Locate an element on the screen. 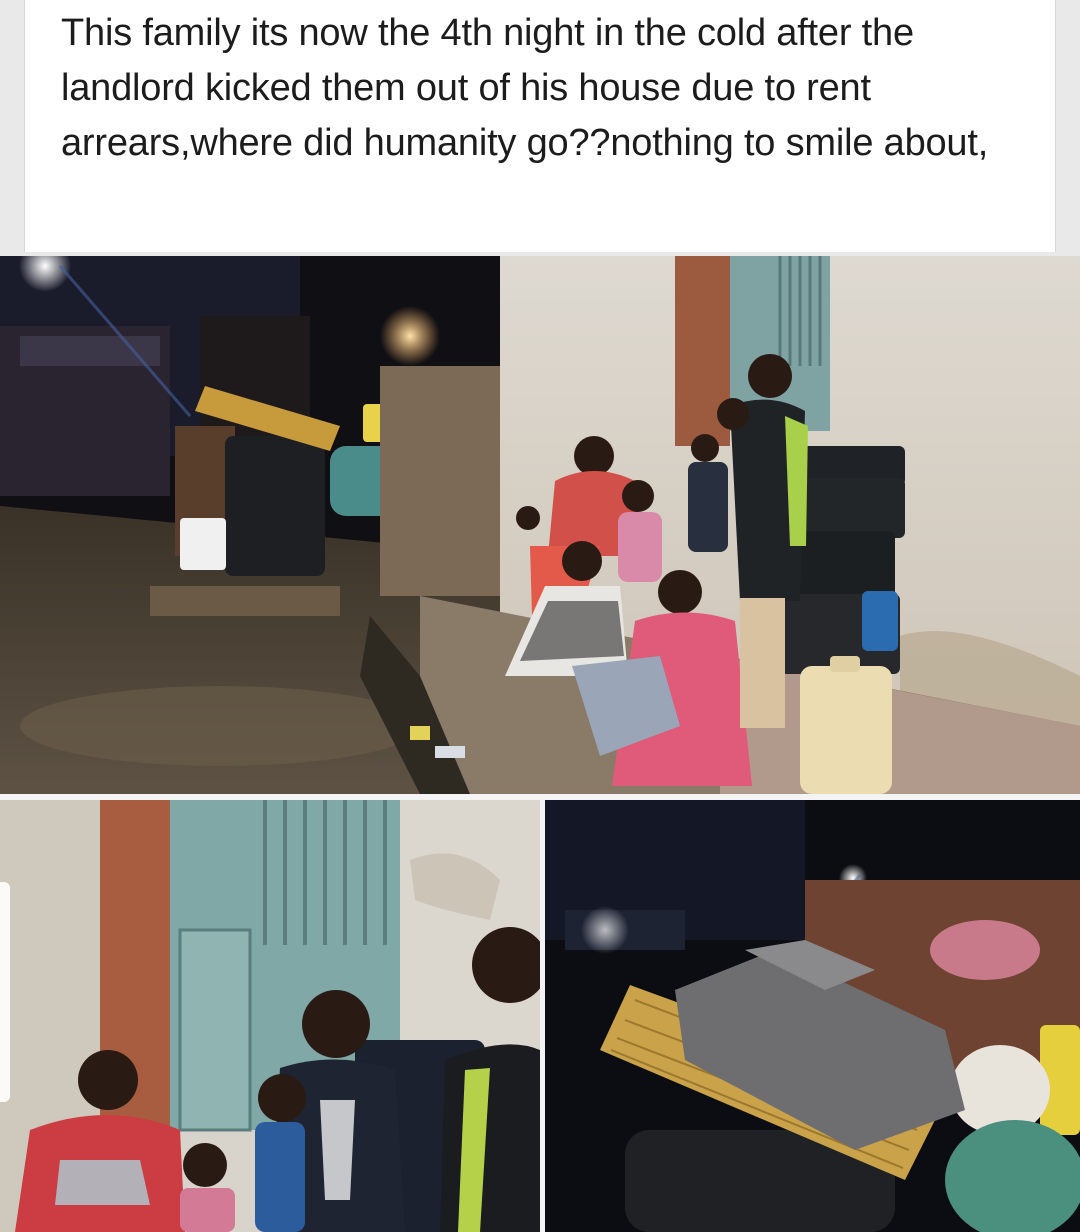 Image resolution: width=1080 pixels, height=1232 pixels. edge-tab is located at coordinates (5, 992).